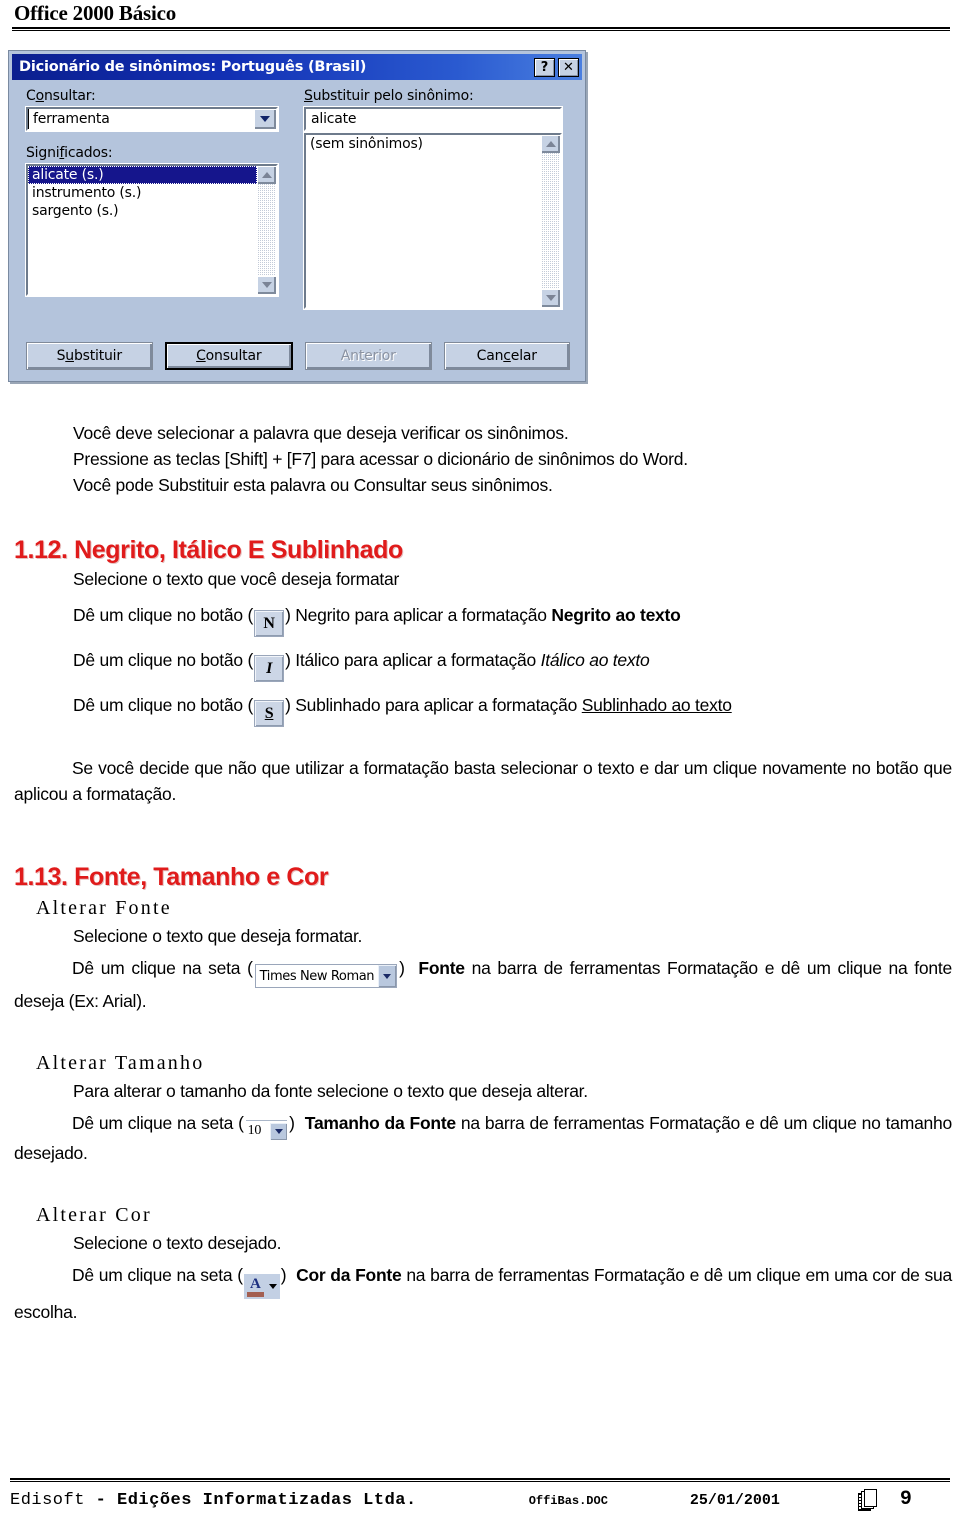 The image size is (960, 1530). What do you see at coordinates (269, 623) in the screenshot?
I see `bold-button-icon: N` at bounding box center [269, 623].